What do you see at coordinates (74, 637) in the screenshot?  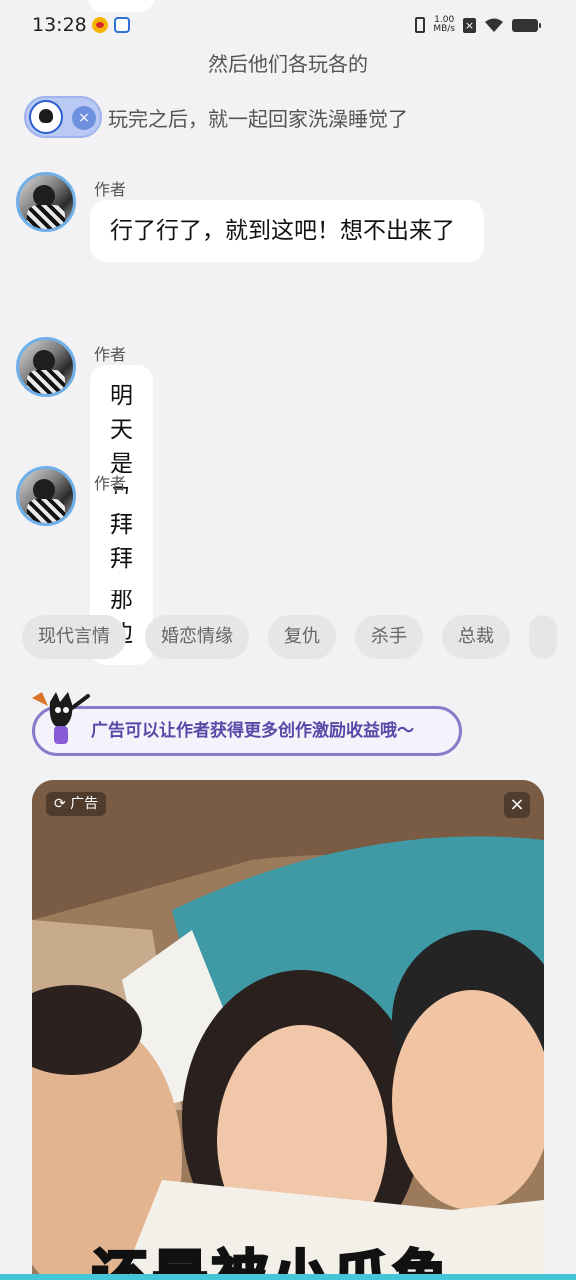 I see `tag-chip: 现代言情` at bounding box center [74, 637].